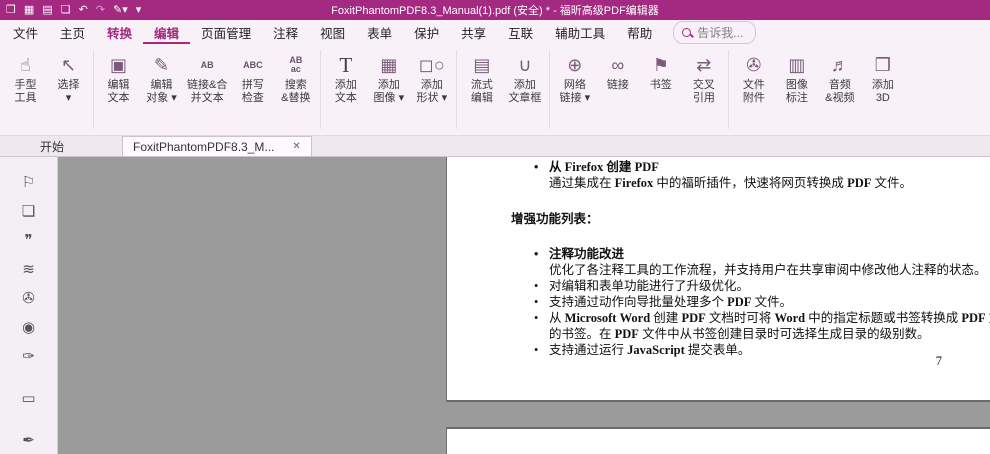 The width and height of the screenshot is (990, 454). What do you see at coordinates (207, 64) in the screenshot?
I see `link-join-text-icon: AB` at bounding box center [207, 64].